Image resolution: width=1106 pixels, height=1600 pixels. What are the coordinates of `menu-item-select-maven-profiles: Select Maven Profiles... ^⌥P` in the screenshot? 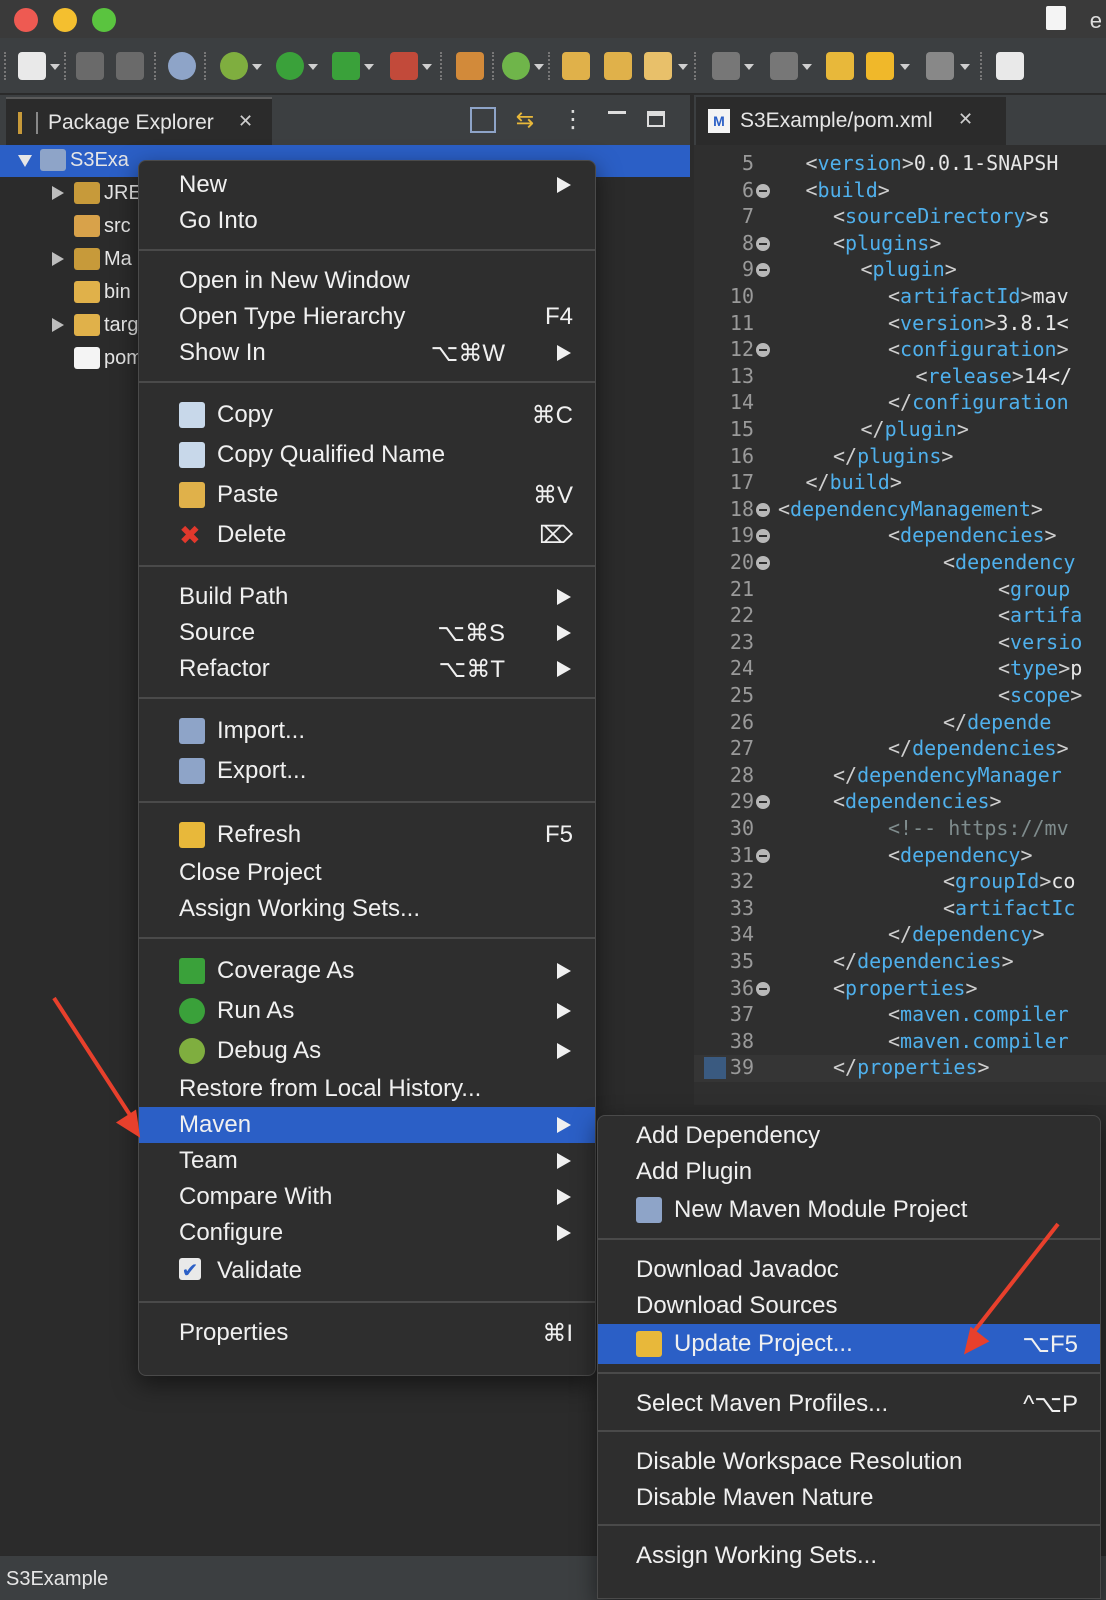 It's located at (849, 1404).